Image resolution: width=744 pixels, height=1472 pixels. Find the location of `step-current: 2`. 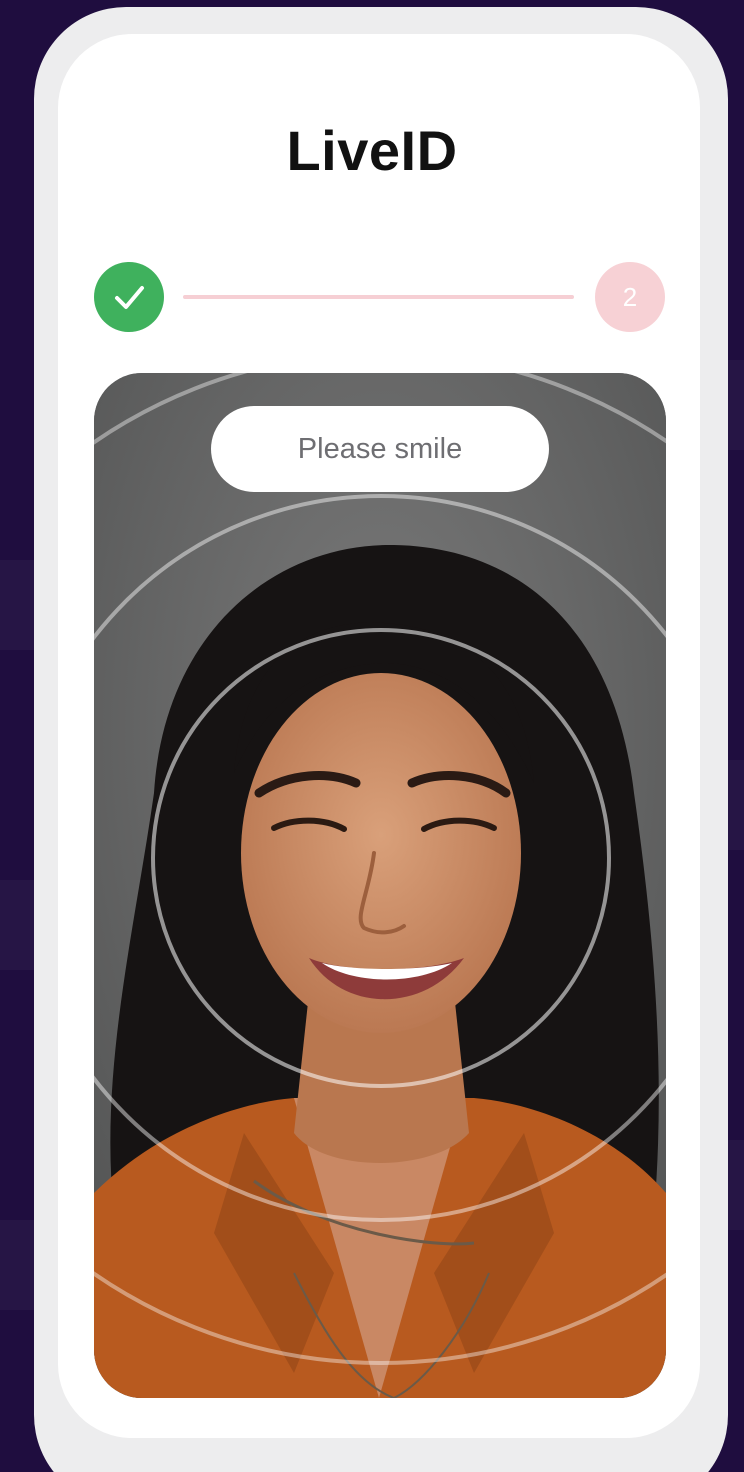

step-current: 2 is located at coordinates (630, 297).